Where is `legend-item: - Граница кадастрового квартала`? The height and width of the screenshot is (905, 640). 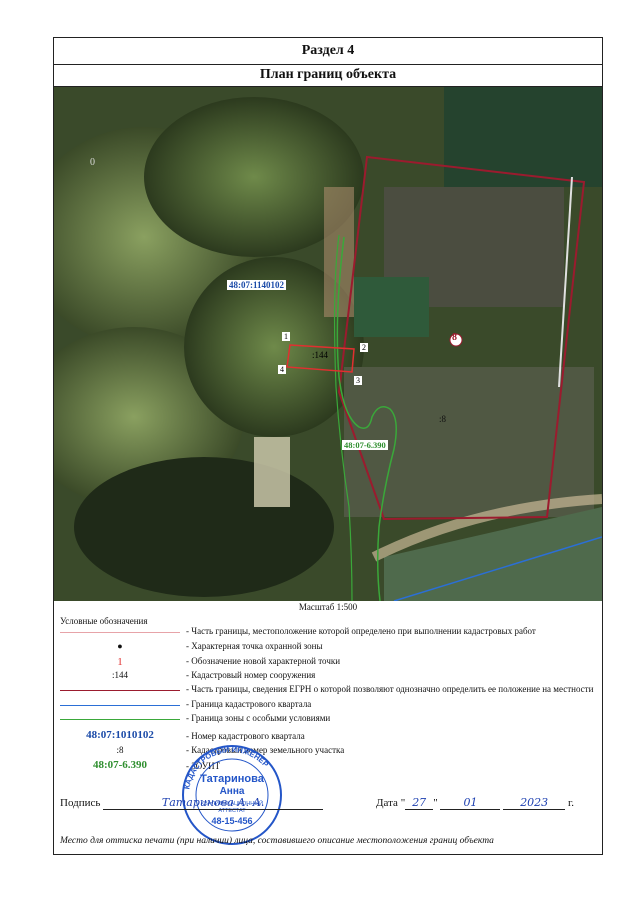 legend-item: - Граница кадастрового квартала is located at coordinates (328, 706).